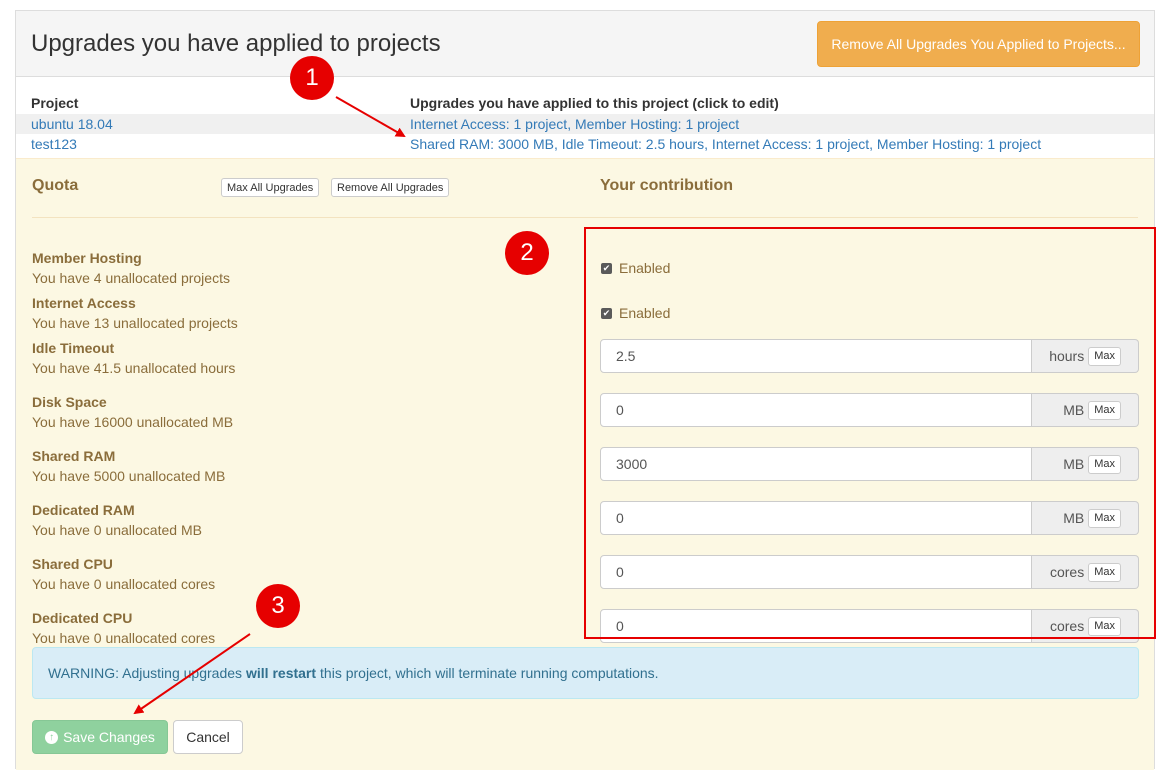  What do you see at coordinates (117, 530) in the screenshot?
I see `quota-desc-dedicated-ram: You have 0 unallocated MB` at bounding box center [117, 530].